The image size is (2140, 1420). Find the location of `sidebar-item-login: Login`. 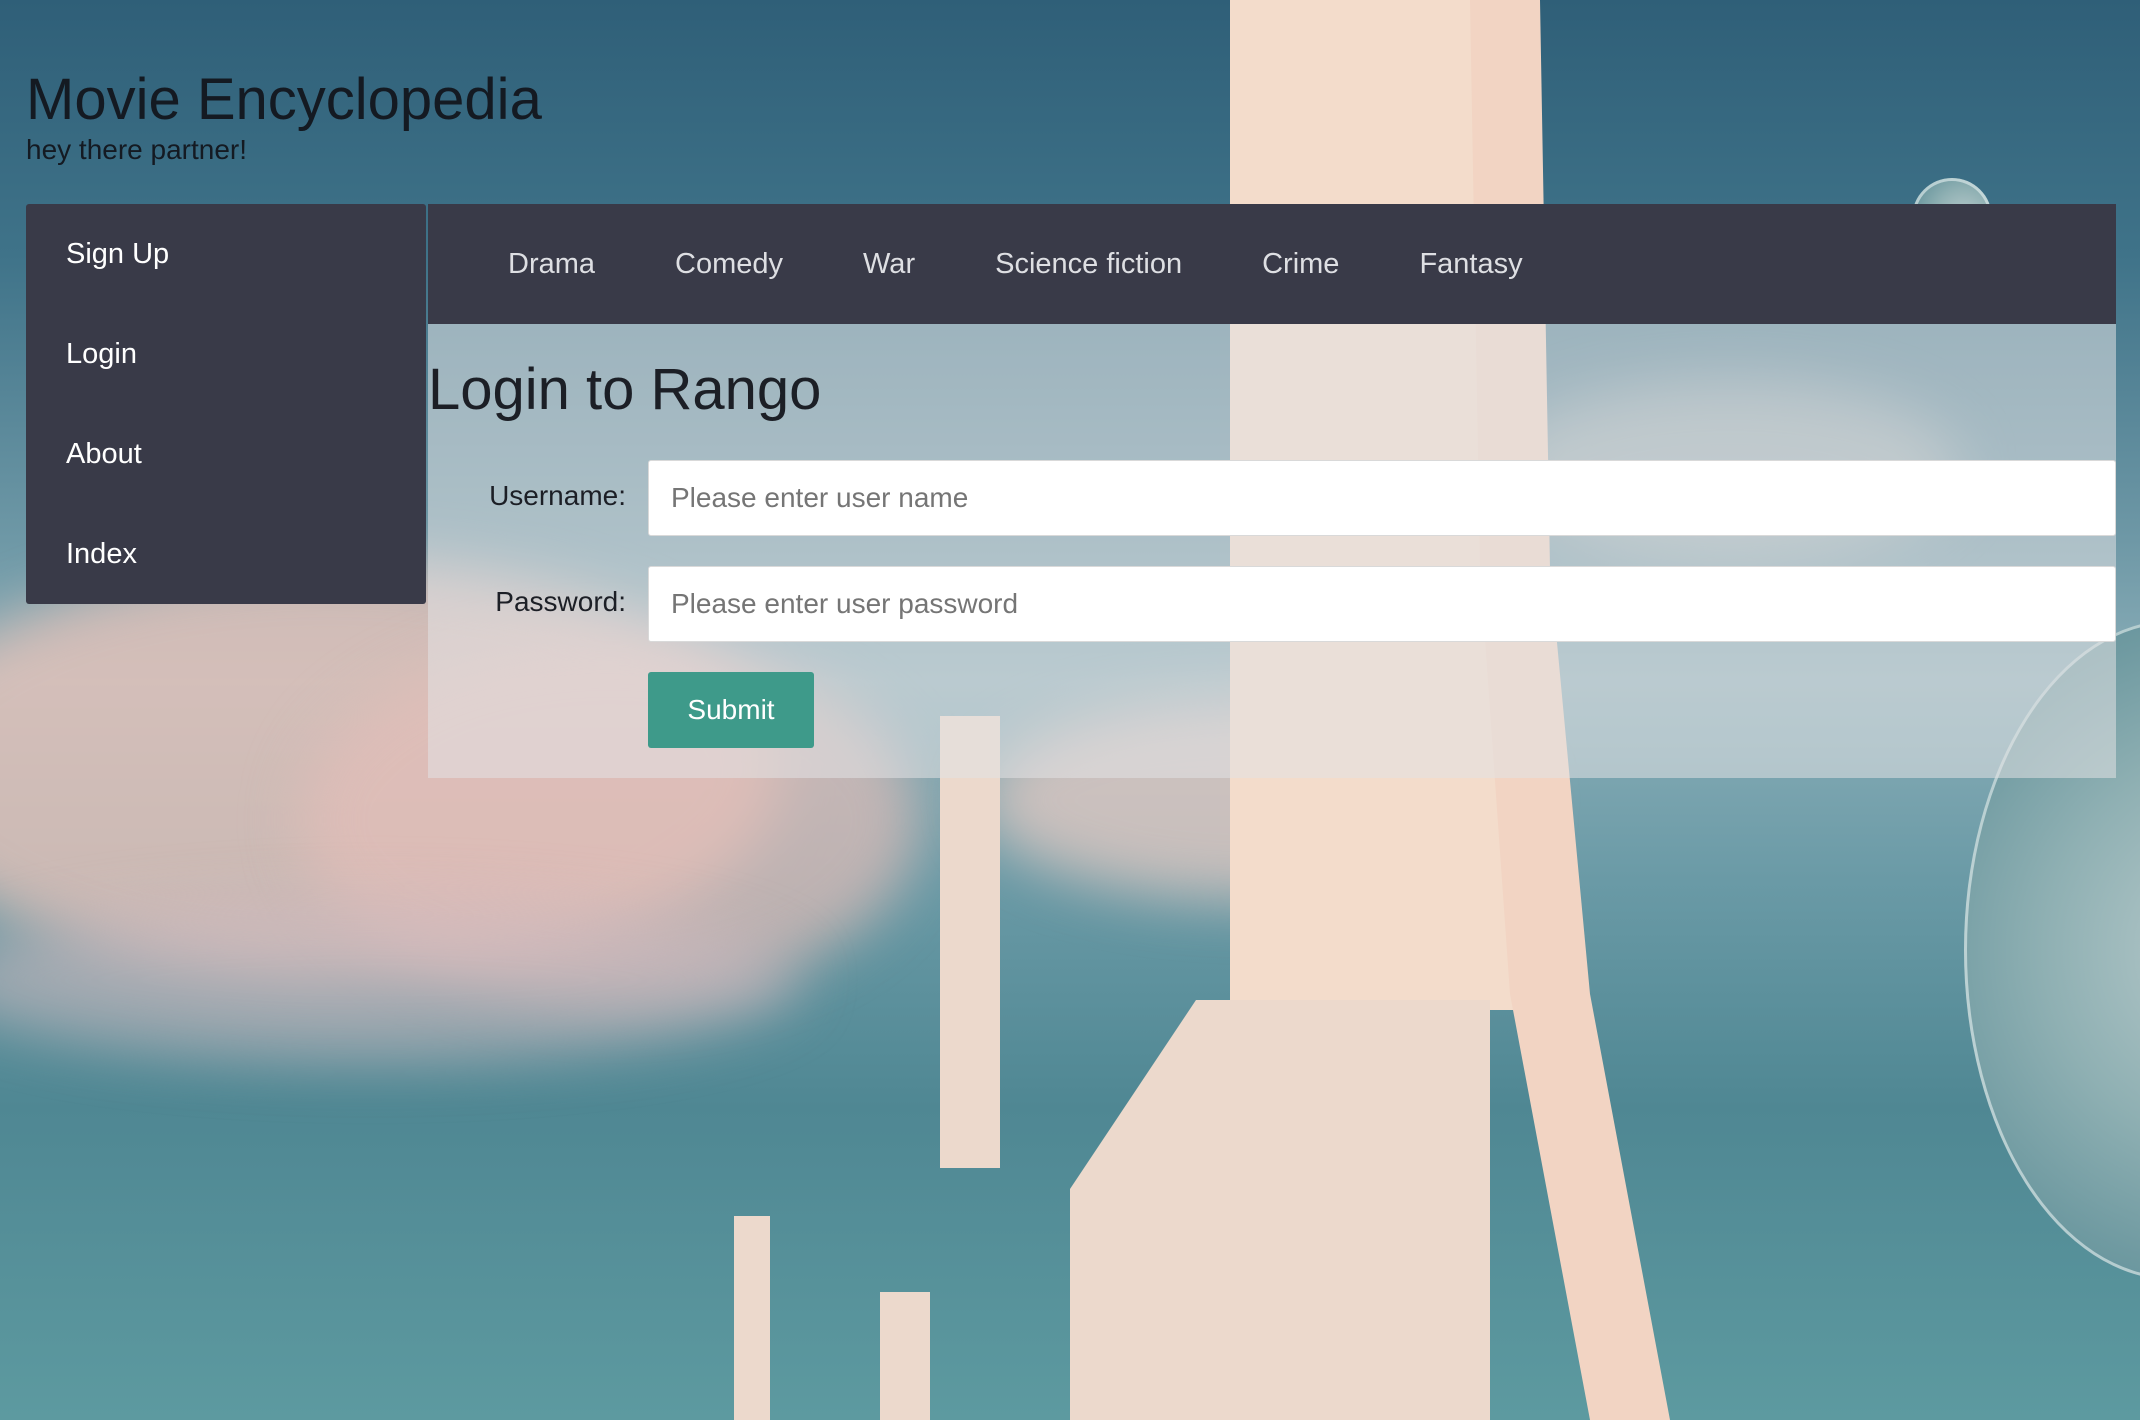

sidebar-item-login: Login is located at coordinates (226, 354).